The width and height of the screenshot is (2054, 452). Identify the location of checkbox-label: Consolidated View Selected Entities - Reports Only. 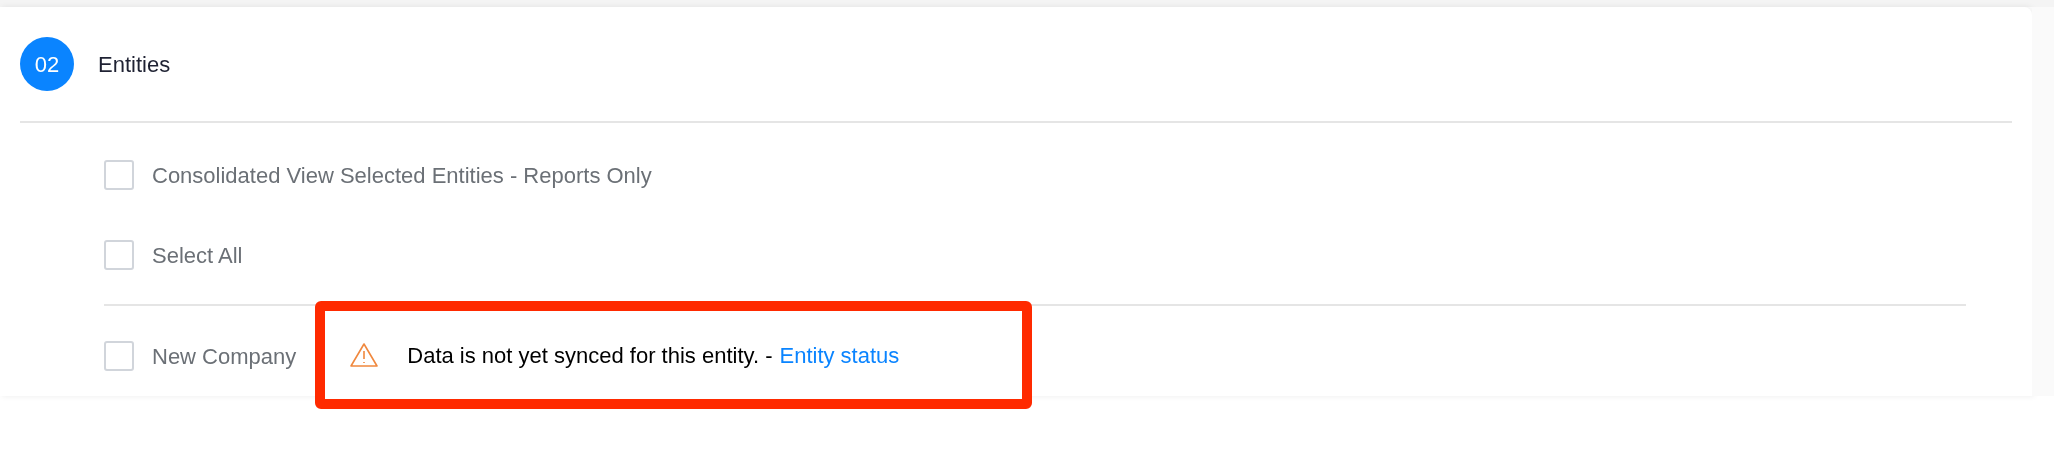
(402, 175).